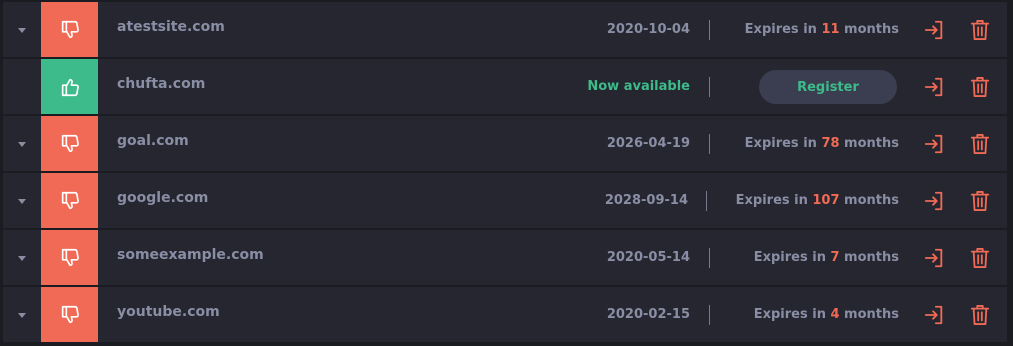 The width and height of the screenshot is (1013, 346). I want to click on domain-name: atestsite.com, so click(171, 27).